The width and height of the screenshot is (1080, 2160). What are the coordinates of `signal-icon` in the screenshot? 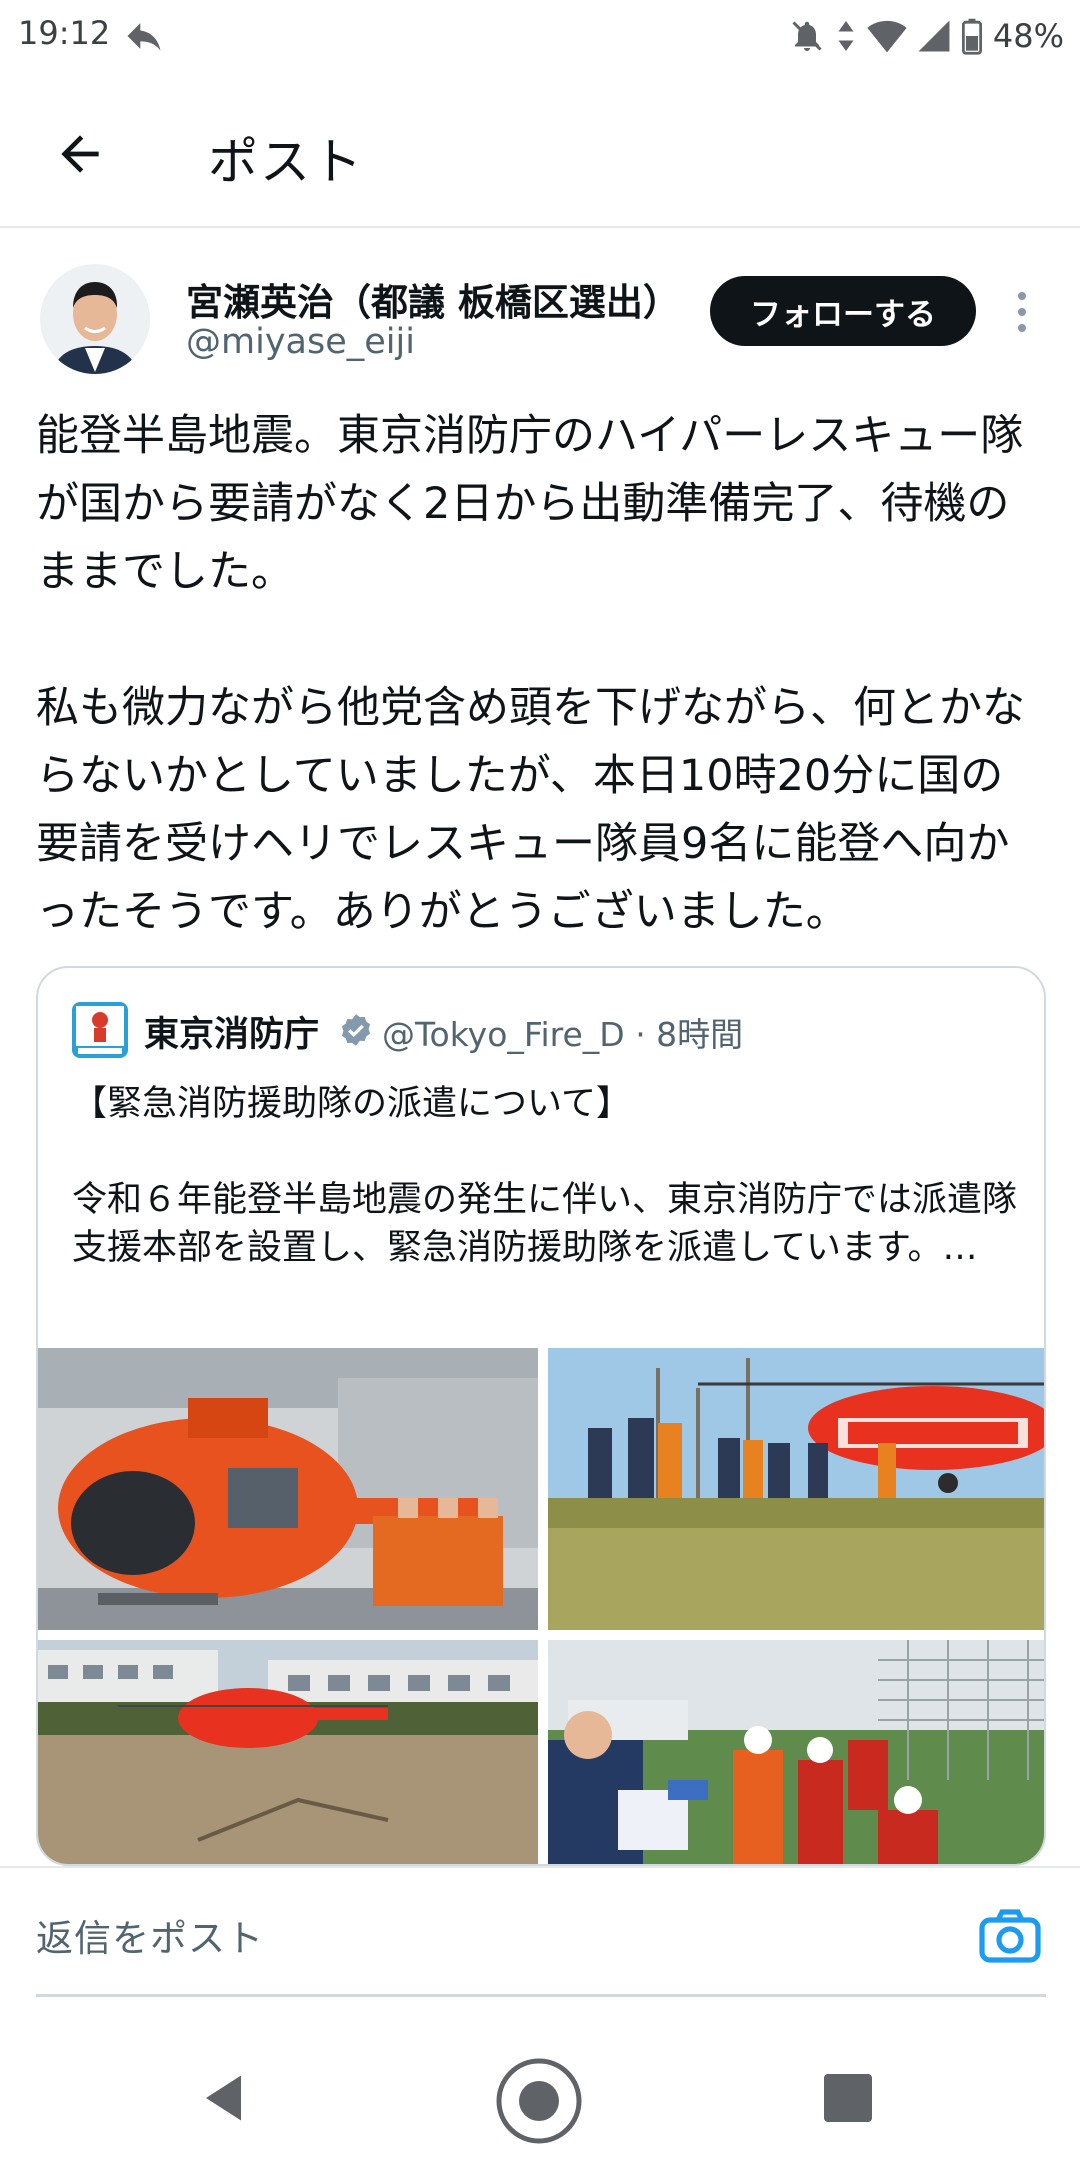 It's located at (934, 36).